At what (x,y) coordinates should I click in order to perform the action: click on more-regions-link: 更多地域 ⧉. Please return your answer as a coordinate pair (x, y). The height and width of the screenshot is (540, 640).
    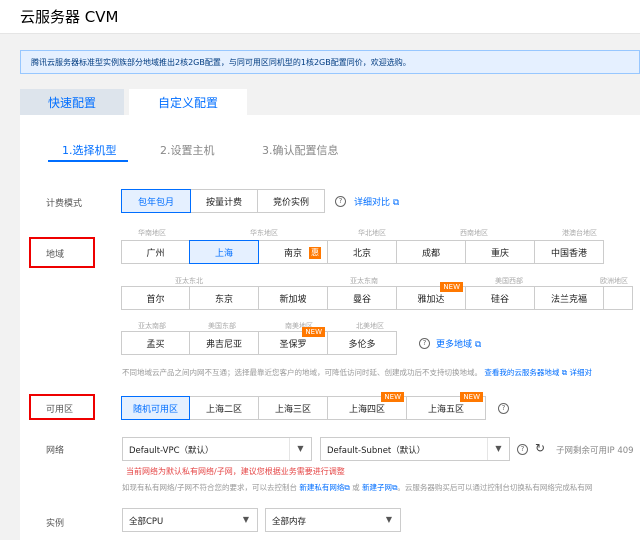
    Looking at the image, I should click on (458, 343).